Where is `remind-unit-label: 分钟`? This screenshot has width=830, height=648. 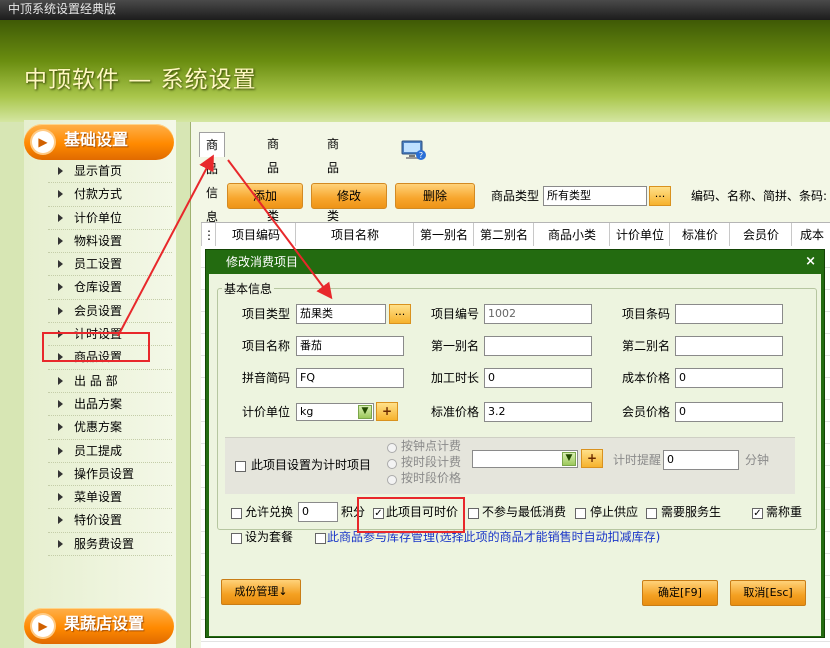 remind-unit-label: 分钟 is located at coordinates (757, 460).